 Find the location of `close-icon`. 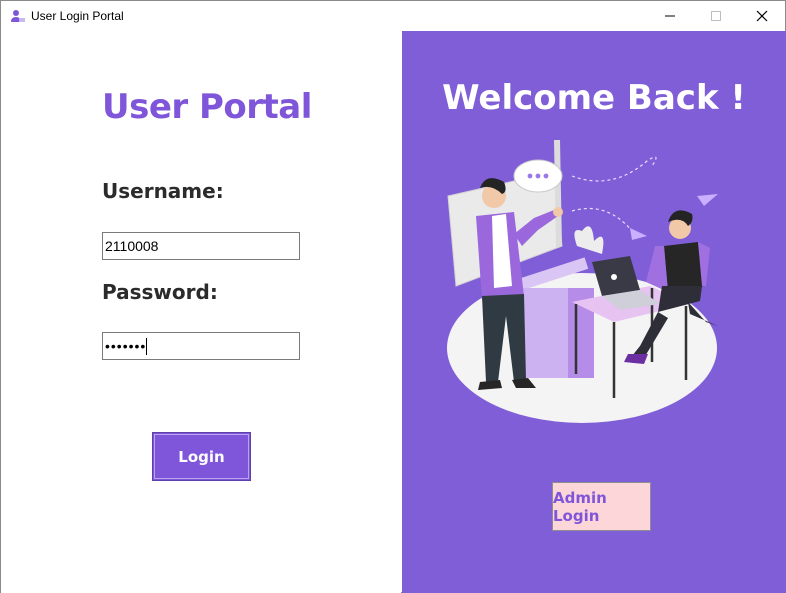

close-icon is located at coordinates (762, 16).